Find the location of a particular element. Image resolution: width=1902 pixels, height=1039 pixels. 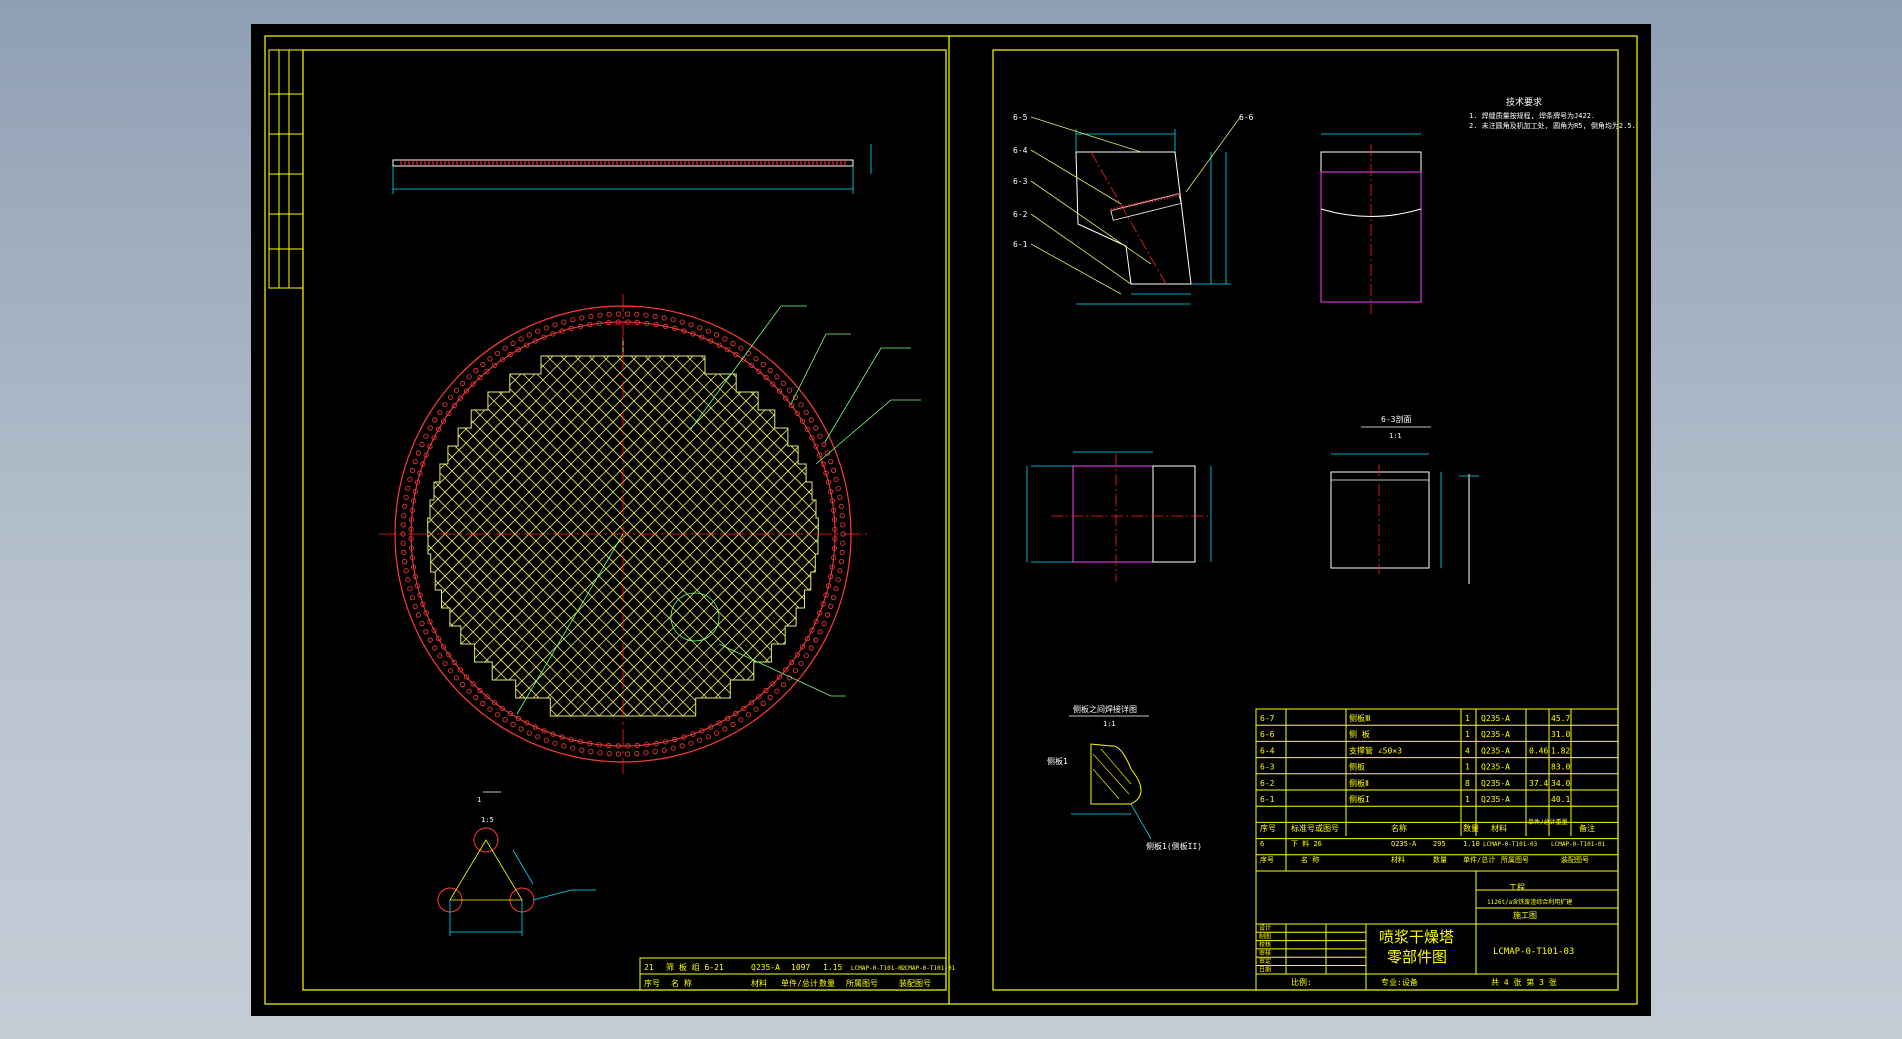

footer-scale: 比例: is located at coordinates (1301, 982).